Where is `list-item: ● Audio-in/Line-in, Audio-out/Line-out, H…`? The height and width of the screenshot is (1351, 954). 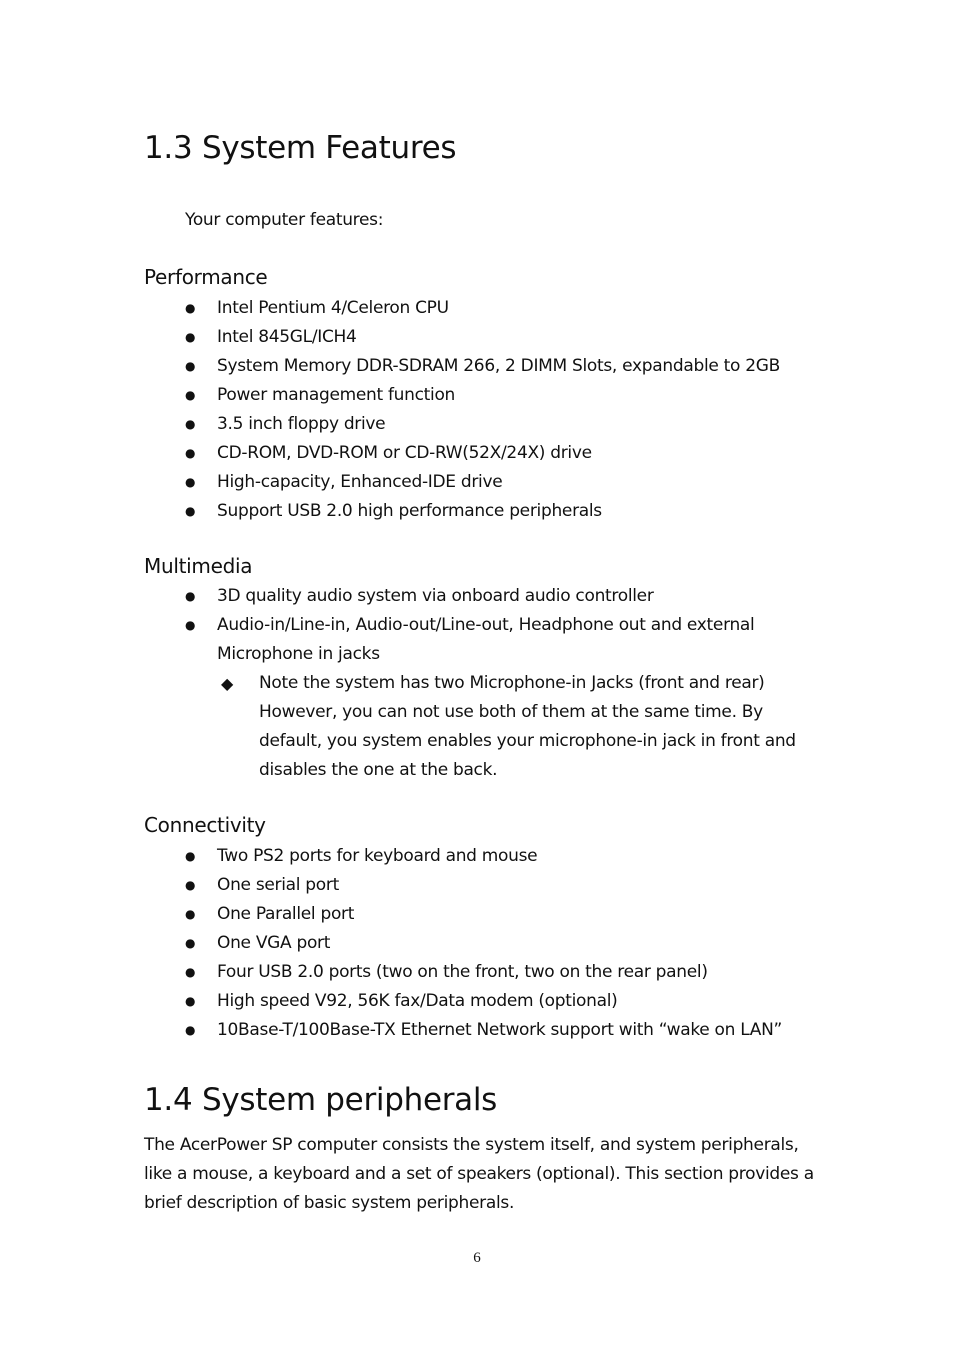 list-item: ● Audio-in/Line-in, Audio-out/Line-out, H… is located at coordinates (502, 640).